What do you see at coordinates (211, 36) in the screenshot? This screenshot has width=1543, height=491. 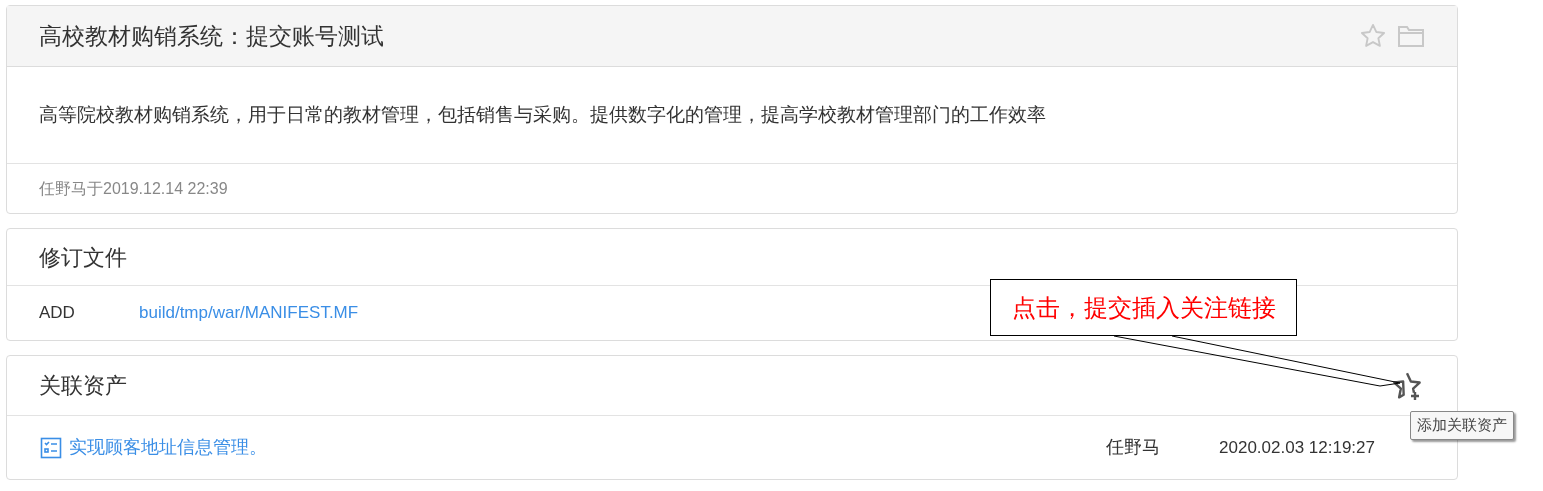 I see `commit-title: 高校教材购销系统：提交账号测试` at bounding box center [211, 36].